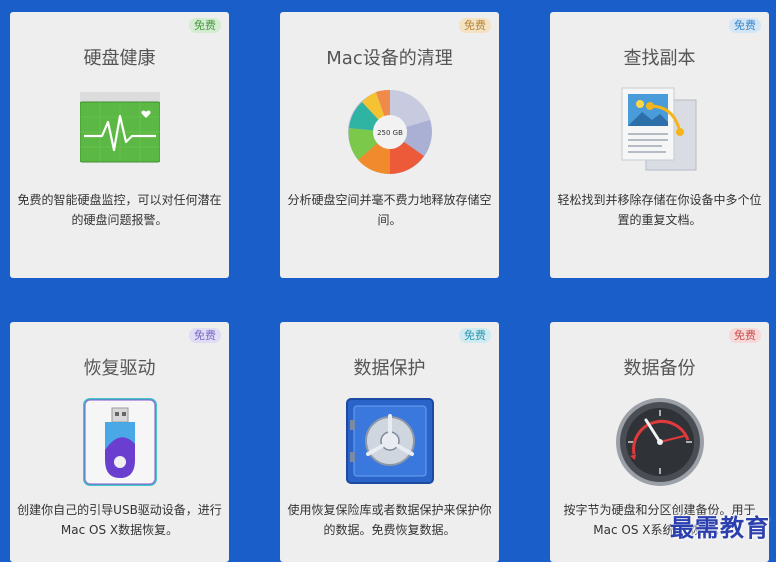 This screenshot has height=562, width=776. Describe the element at coordinates (660, 133) in the screenshot. I see `duplicate-finder-icon` at that location.